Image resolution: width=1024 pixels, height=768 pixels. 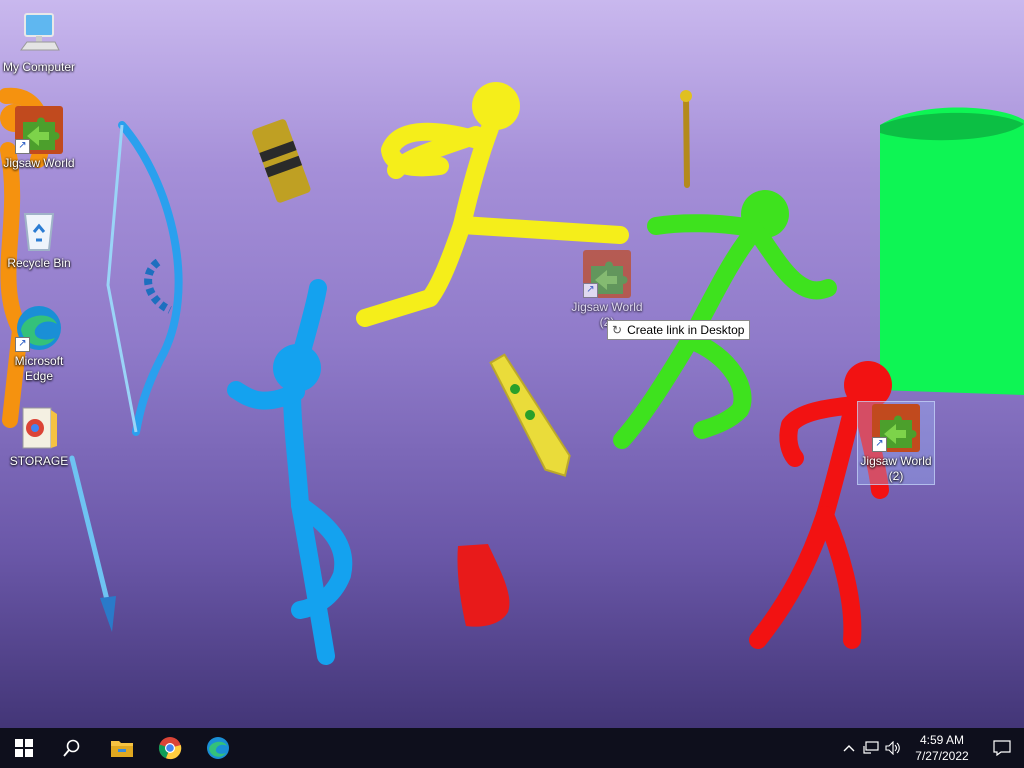 I want to click on search-button, so click(x=72, y=748).